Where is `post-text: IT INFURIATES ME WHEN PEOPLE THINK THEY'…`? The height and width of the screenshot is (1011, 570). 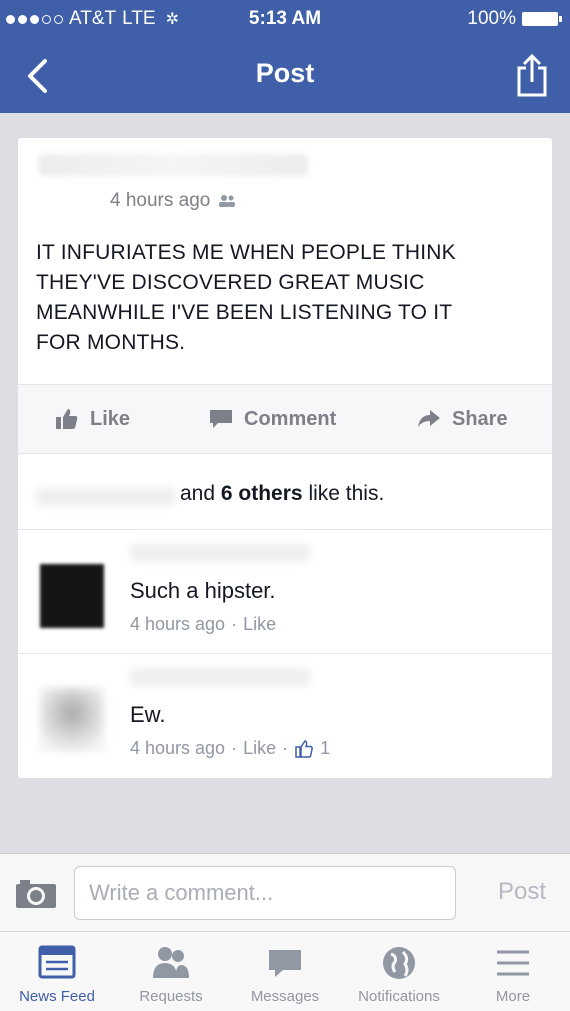
post-text: IT INFURIATES ME WHEN PEOPLE THINK THEY'… is located at coordinates (286, 298).